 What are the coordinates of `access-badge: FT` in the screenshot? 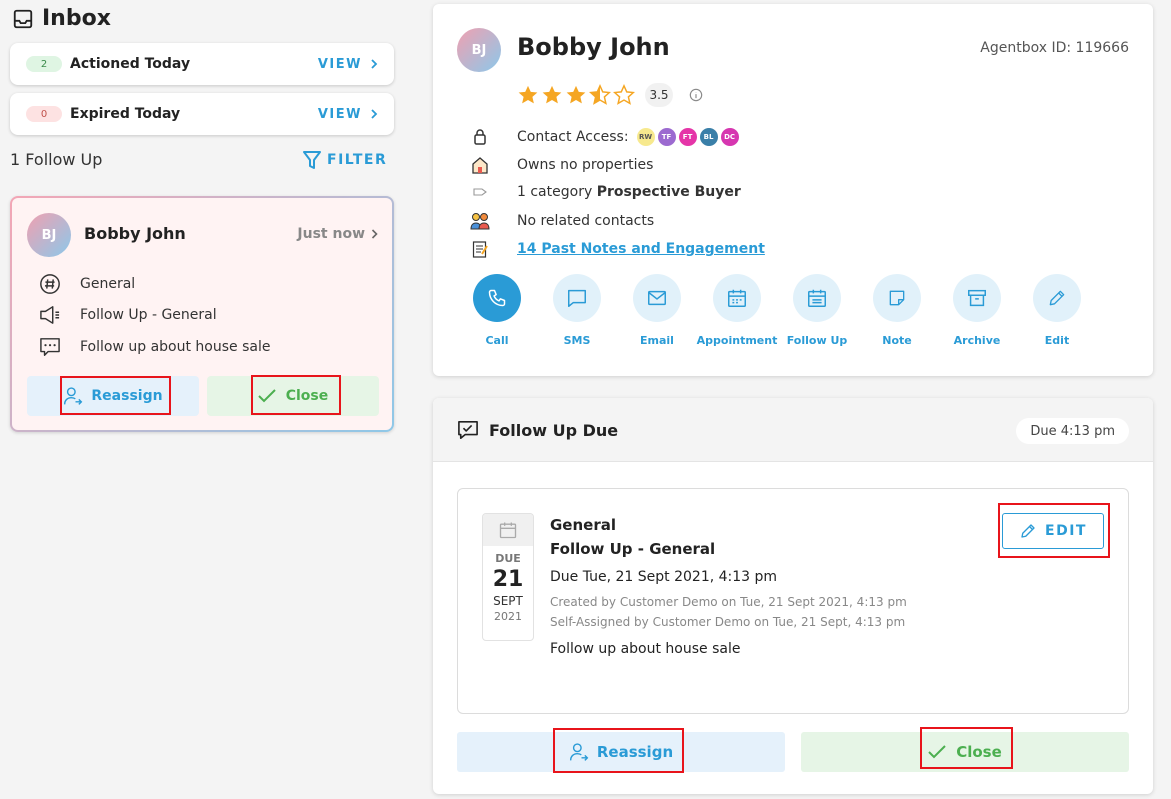 It's located at (687, 137).